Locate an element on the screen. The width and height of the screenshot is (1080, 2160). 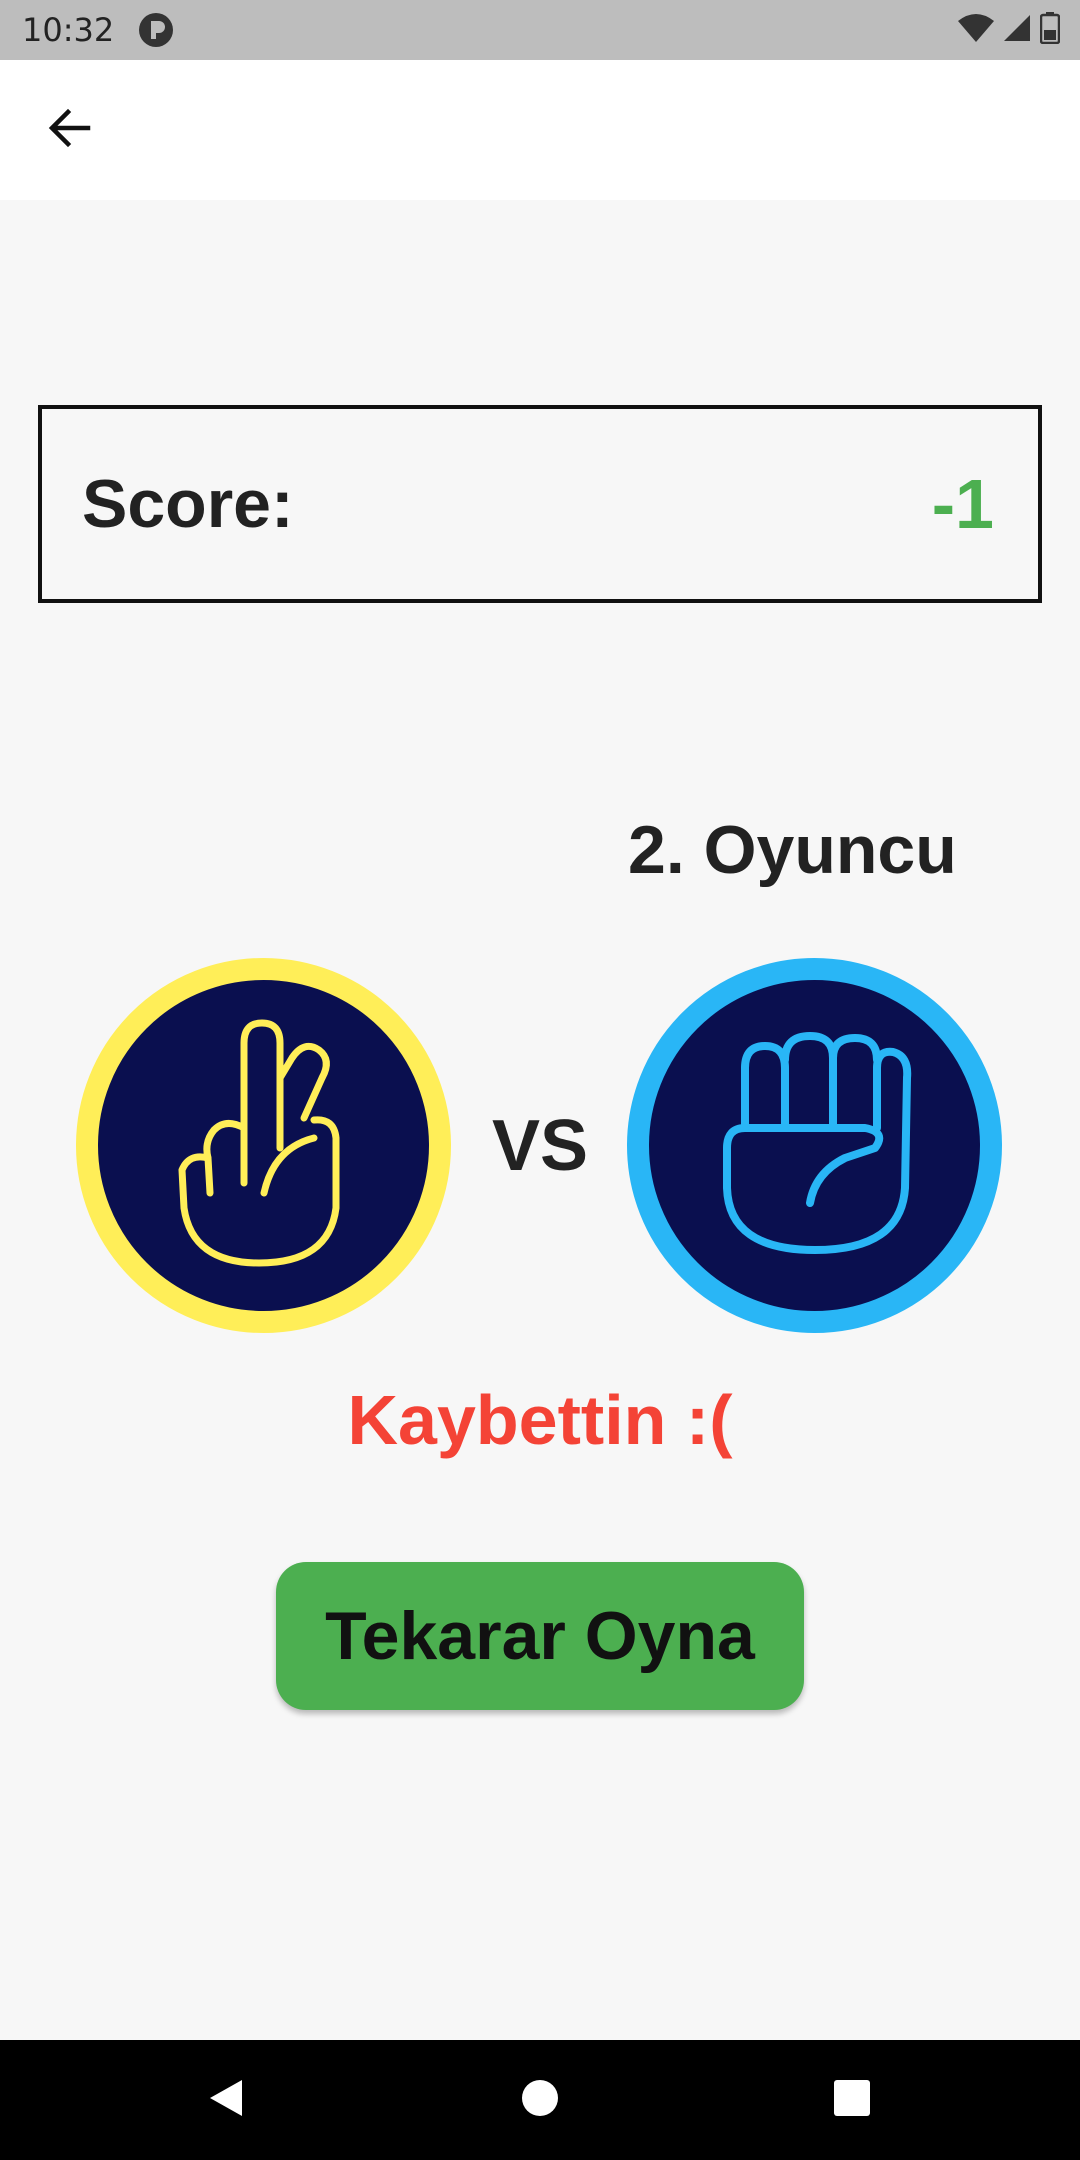
opponent-choice is located at coordinates (814, 1145).